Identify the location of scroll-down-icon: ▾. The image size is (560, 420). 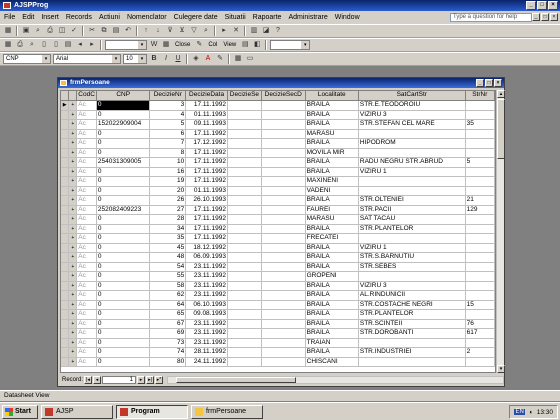
(501, 369).